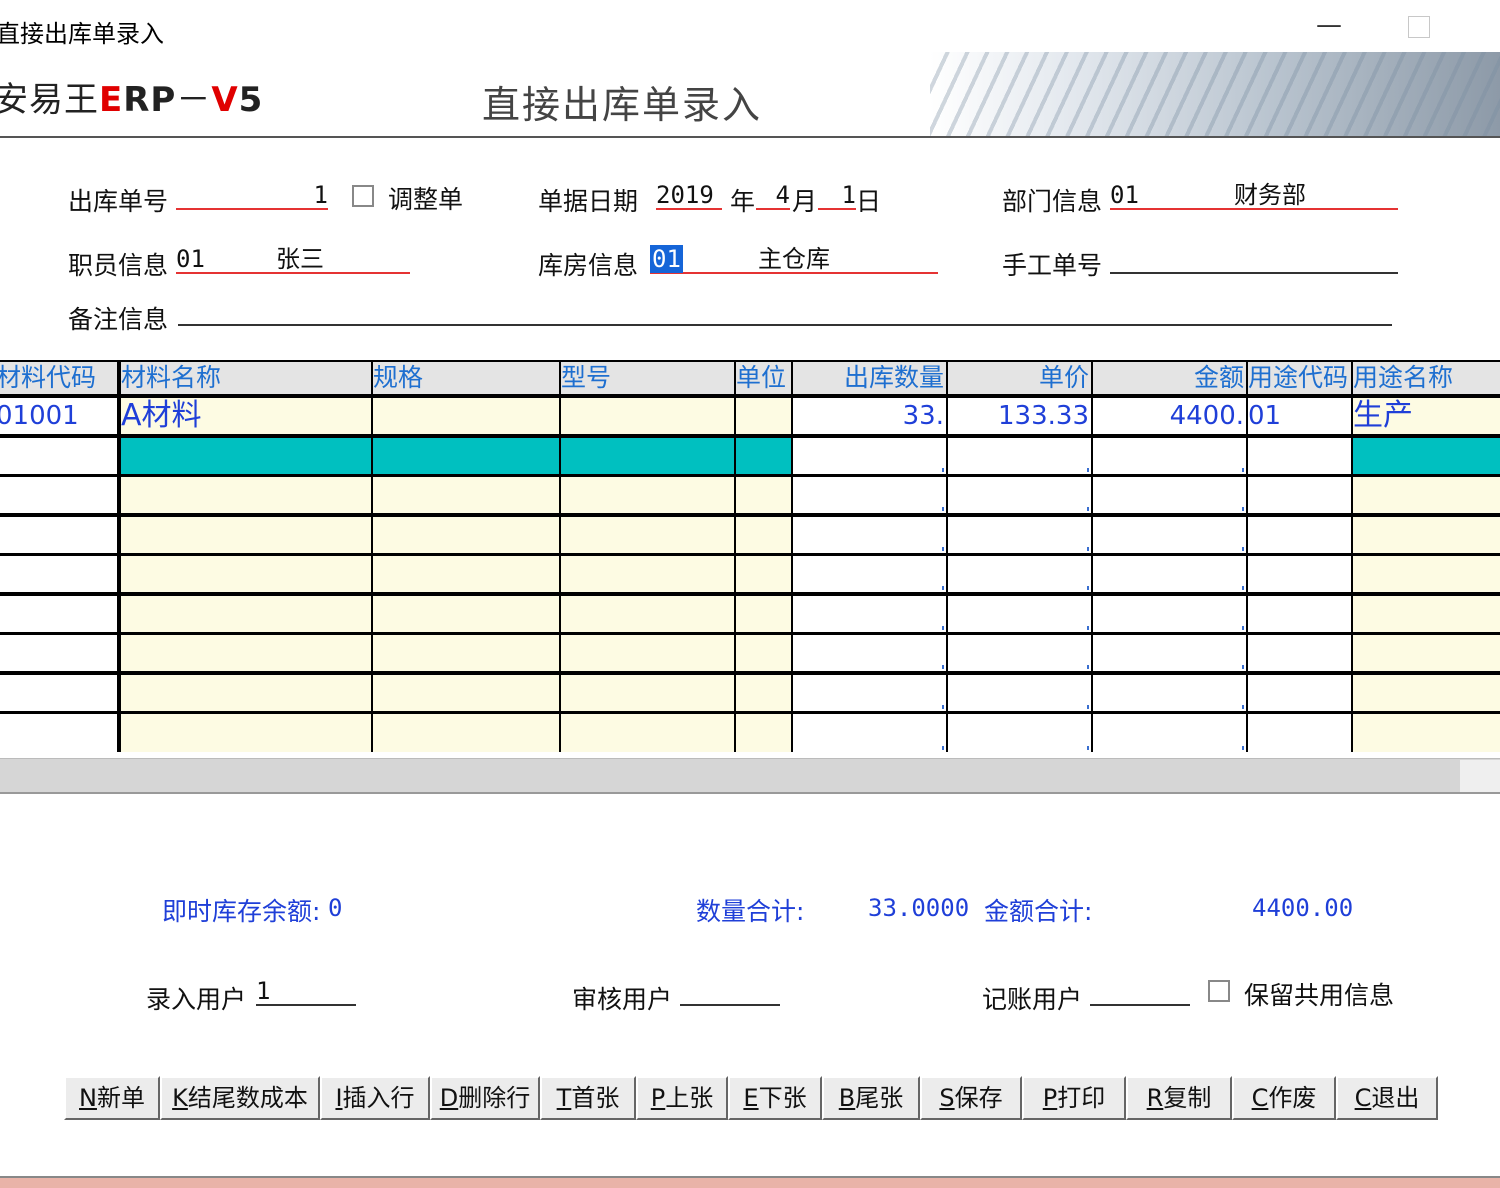 The image size is (1500, 1188). What do you see at coordinates (363, 196) in the screenshot?
I see `adjust-checkbox` at bounding box center [363, 196].